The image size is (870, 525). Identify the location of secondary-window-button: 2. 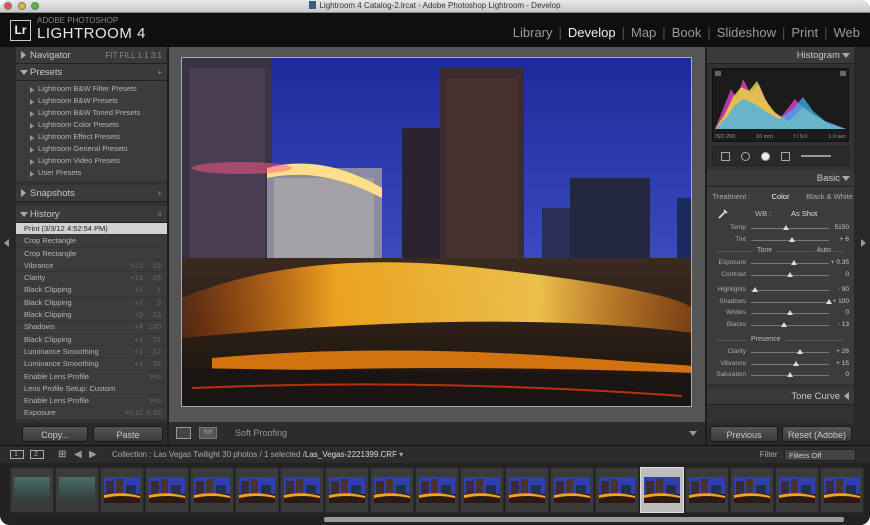
(37, 454).